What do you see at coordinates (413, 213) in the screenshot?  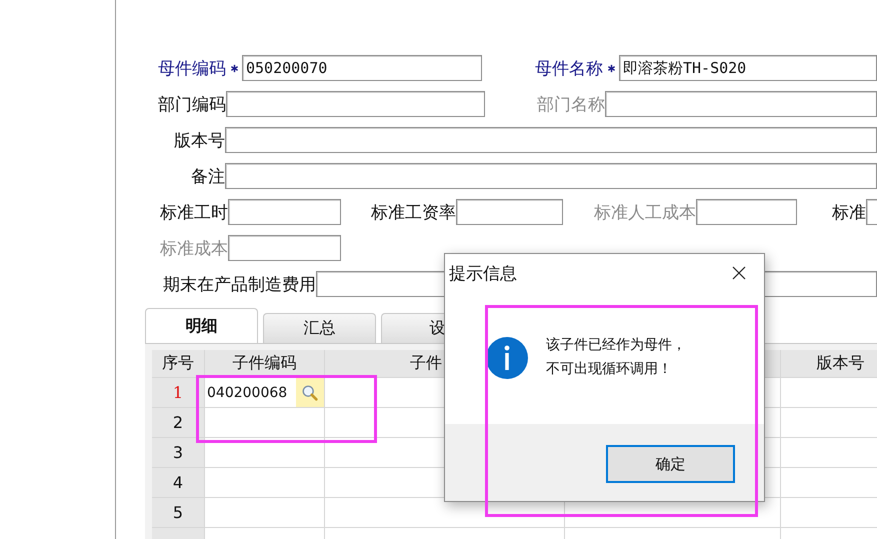 I see `field-label: 标准工资率` at bounding box center [413, 213].